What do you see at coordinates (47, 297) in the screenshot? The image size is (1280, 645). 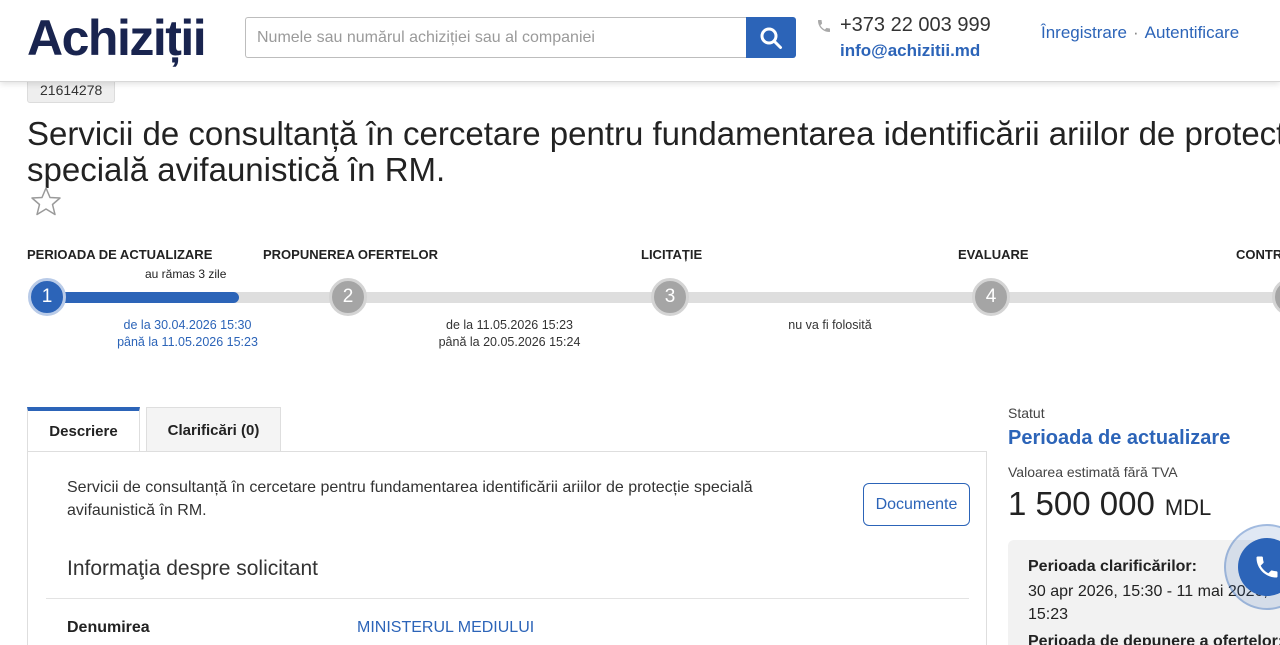 I see `step-circle-1: 1` at bounding box center [47, 297].